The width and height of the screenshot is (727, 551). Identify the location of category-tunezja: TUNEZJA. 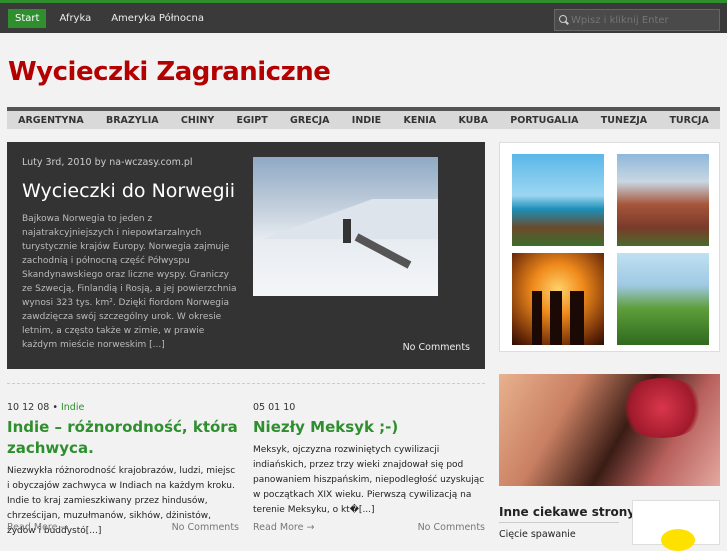
(624, 120).